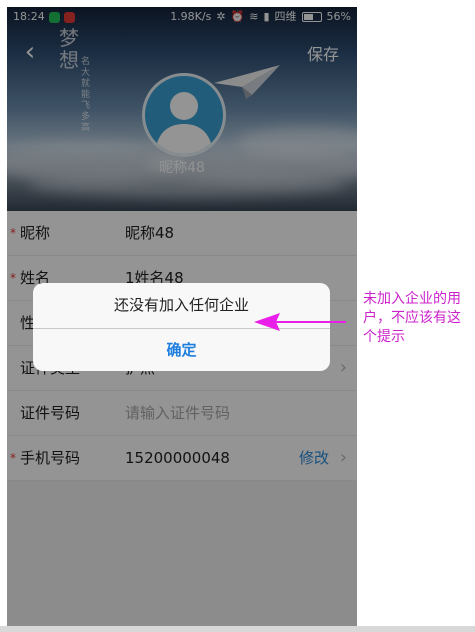 The image size is (475, 632). What do you see at coordinates (300, 322) in the screenshot?
I see `annotation-arrow-icon` at bounding box center [300, 322].